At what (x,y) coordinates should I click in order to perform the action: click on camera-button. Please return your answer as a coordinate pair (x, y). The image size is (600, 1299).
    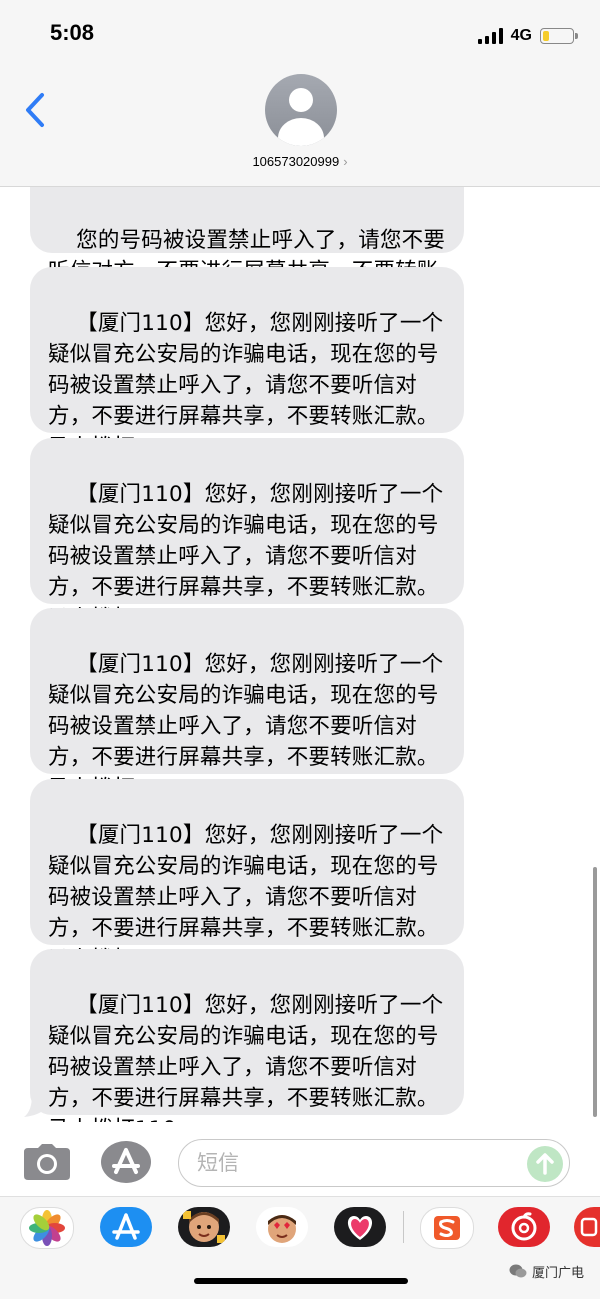
    Looking at the image, I should click on (47, 1162).